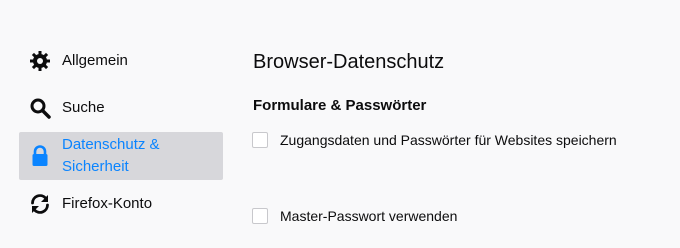  What do you see at coordinates (121, 108) in the screenshot?
I see `sidebar-item-search: Suche` at bounding box center [121, 108].